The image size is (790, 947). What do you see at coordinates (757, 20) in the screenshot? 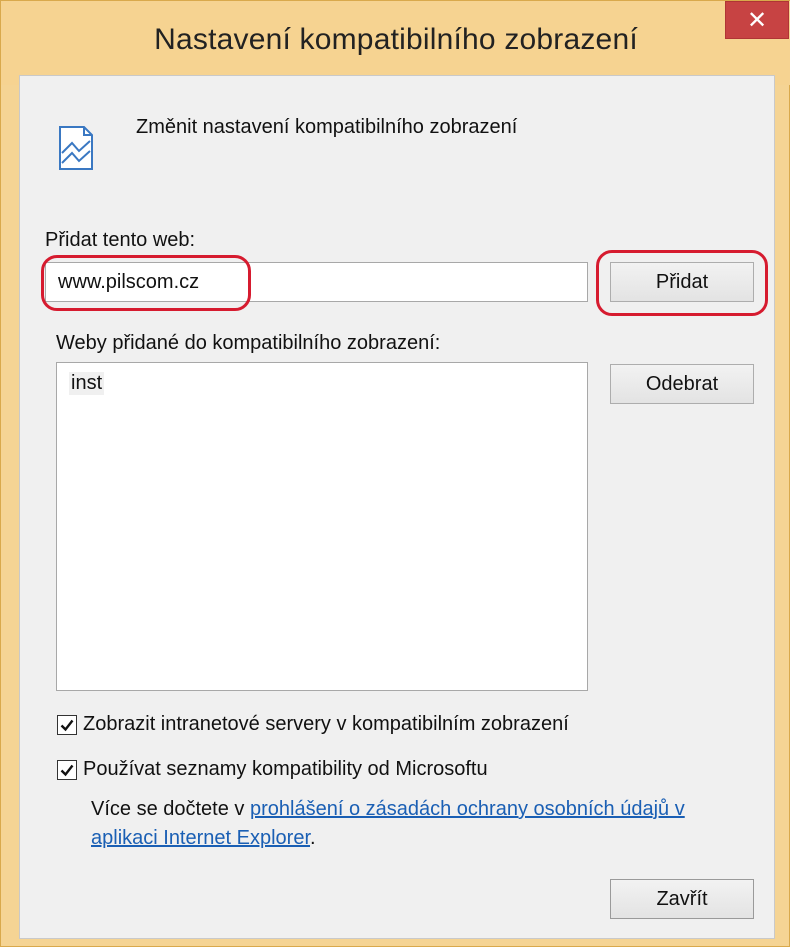
I see `close-window-button: ✕` at bounding box center [757, 20].